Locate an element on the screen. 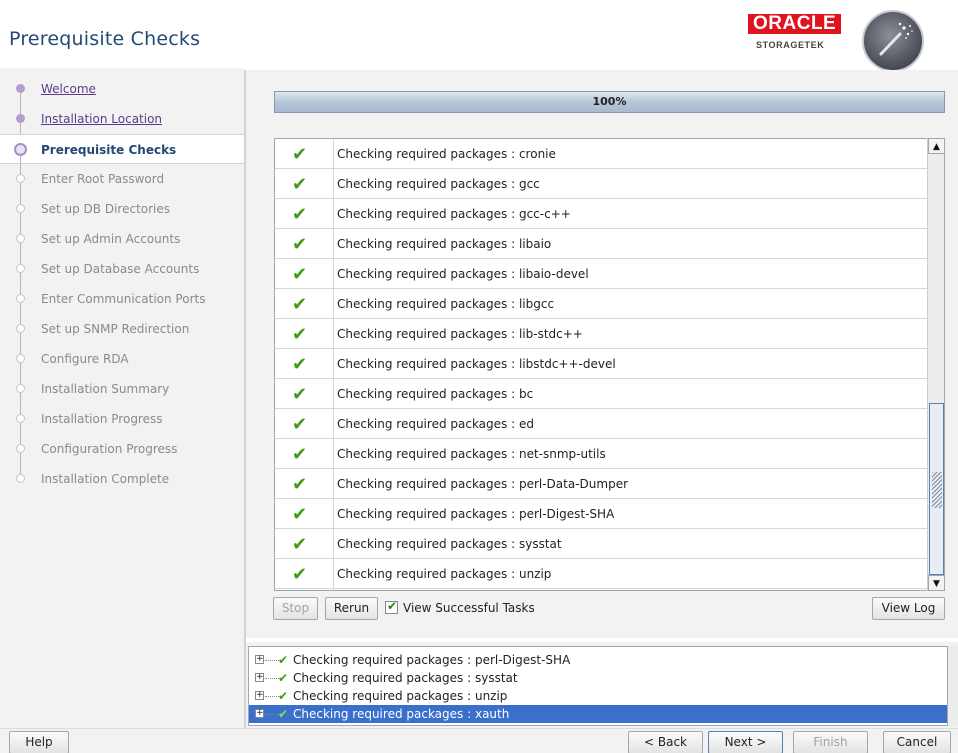  nav-step-label: Installation Location is located at coordinates (102, 119).